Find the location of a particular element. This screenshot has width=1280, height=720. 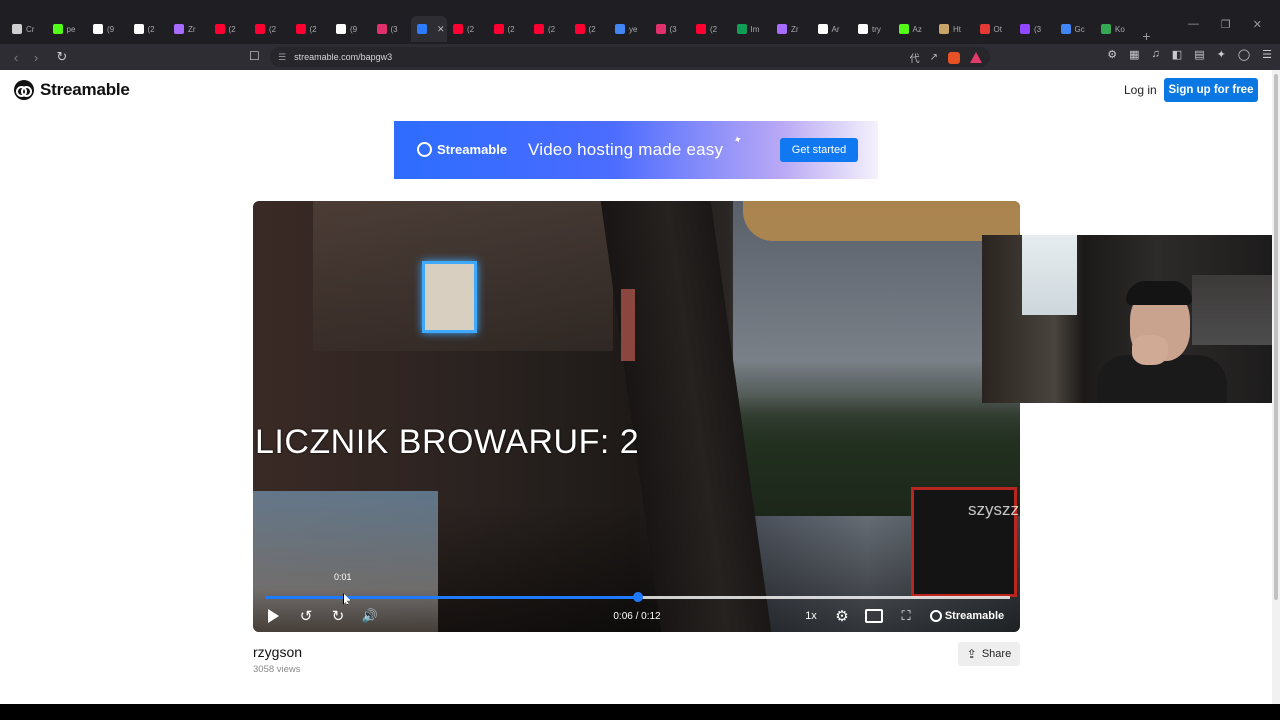

browser-tab: Im is located at coordinates (751, 29).